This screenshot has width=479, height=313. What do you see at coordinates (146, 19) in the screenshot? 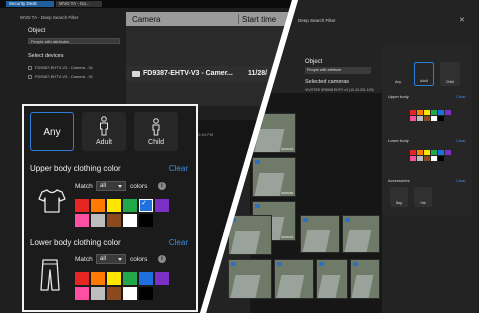
I see `column-camera: Camera` at bounding box center [146, 19].